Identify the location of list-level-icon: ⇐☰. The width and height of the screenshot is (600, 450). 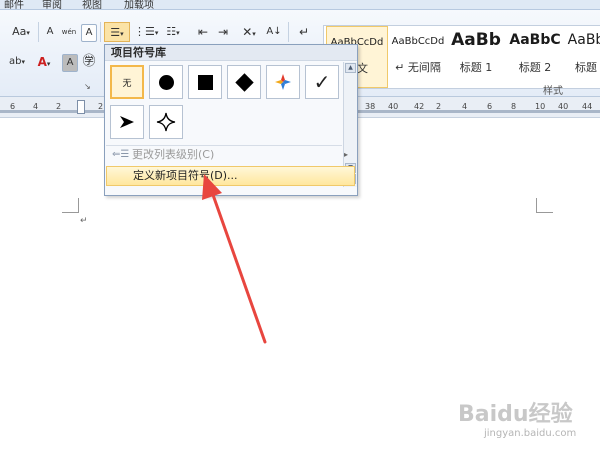
(121, 154).